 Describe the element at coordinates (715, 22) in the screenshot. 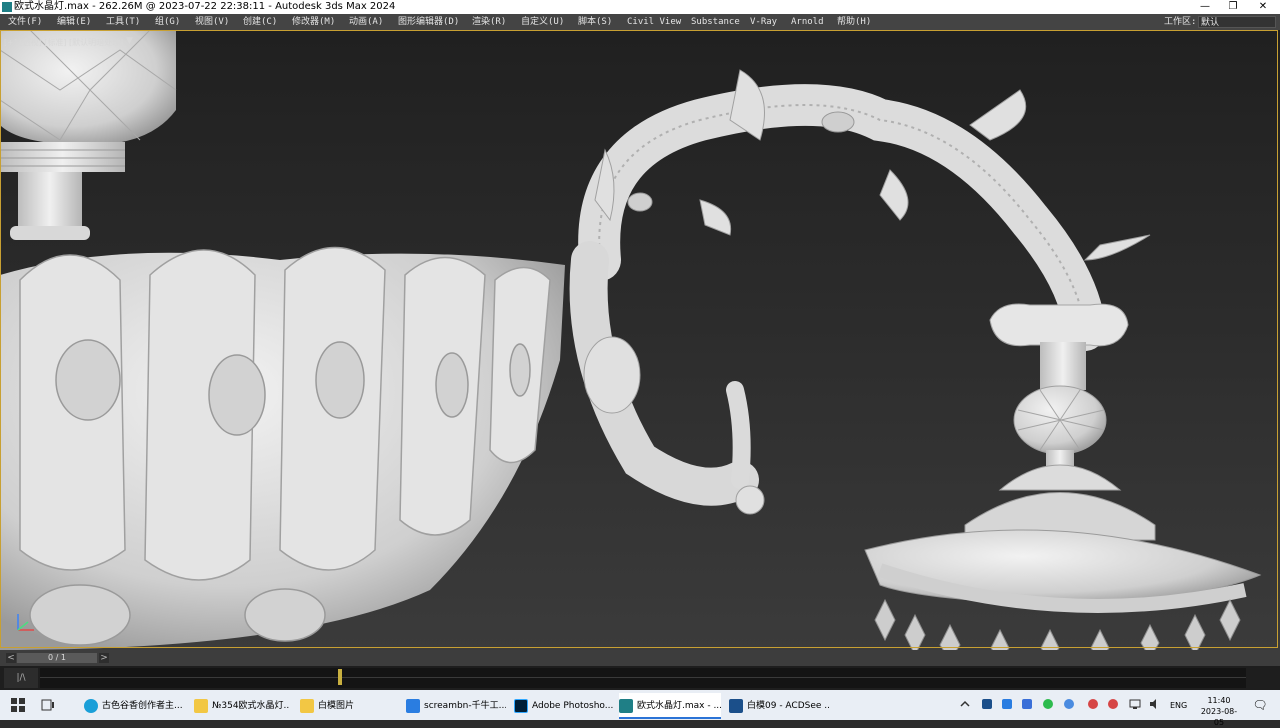

I see `menu-substance: Substance` at that location.